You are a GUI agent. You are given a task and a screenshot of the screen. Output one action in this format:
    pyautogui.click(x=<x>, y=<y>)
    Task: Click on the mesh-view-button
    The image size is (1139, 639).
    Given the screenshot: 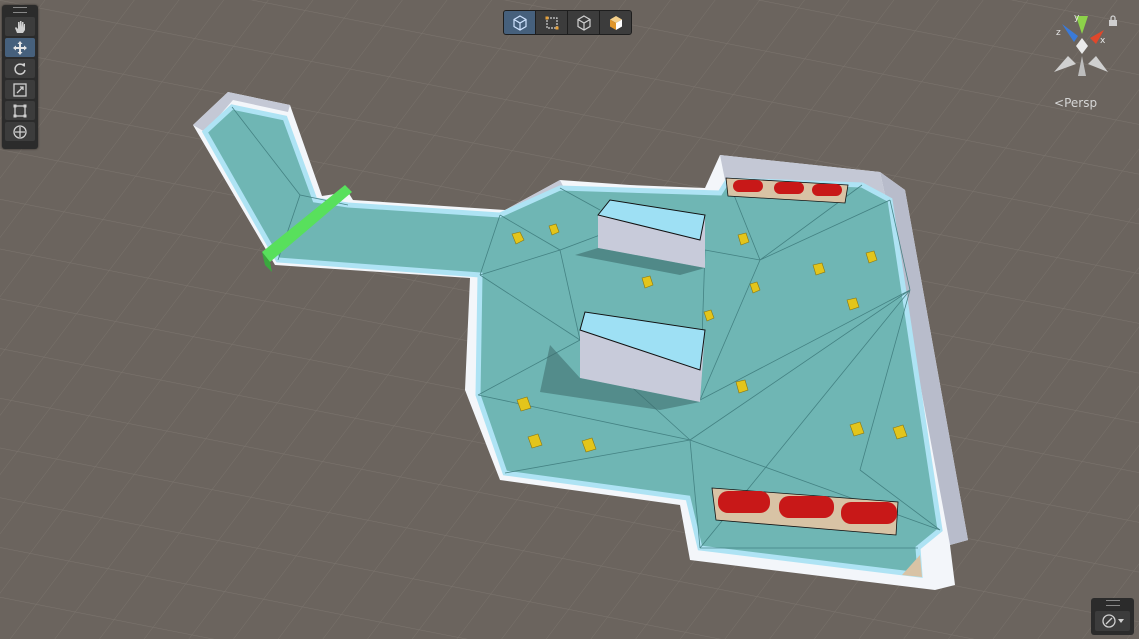 What is the action you would take?
    pyautogui.click(x=584, y=22)
    